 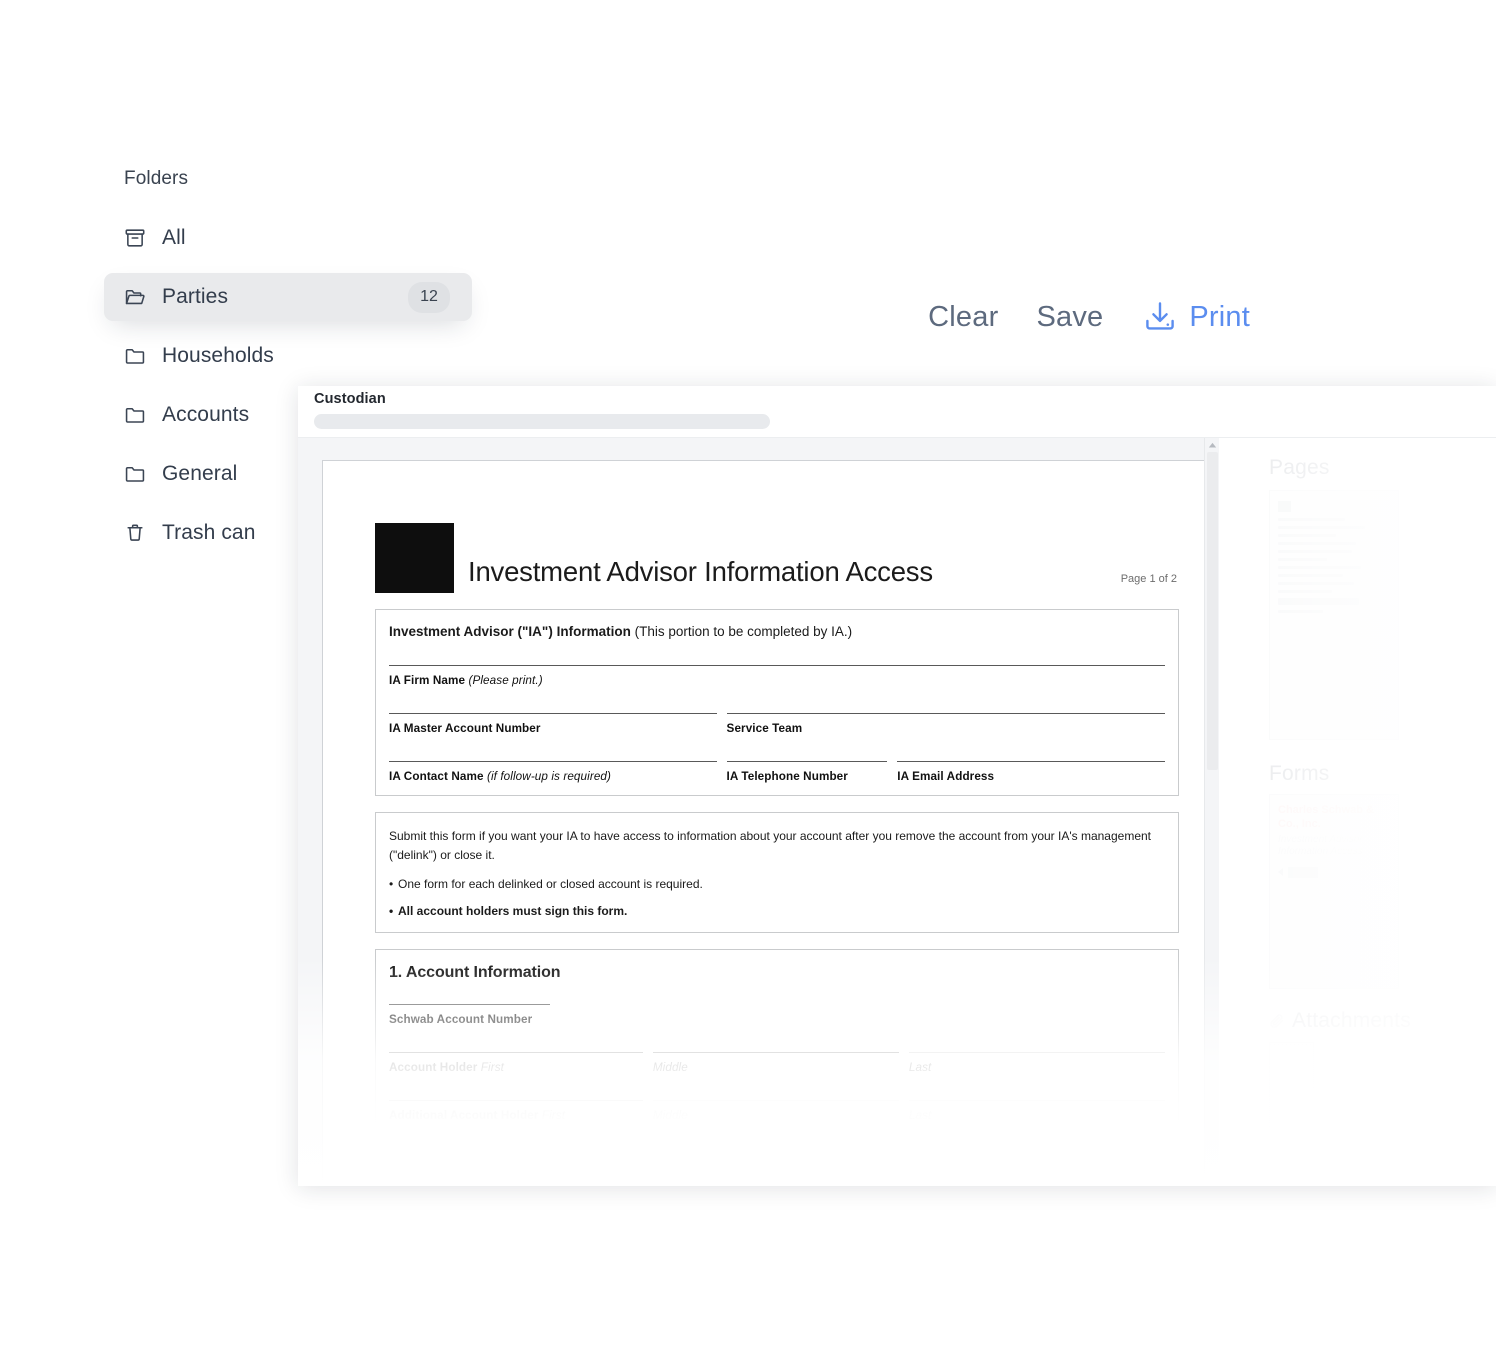 I want to click on page-indicator: Page 1 of 2, so click(x=1148, y=579).